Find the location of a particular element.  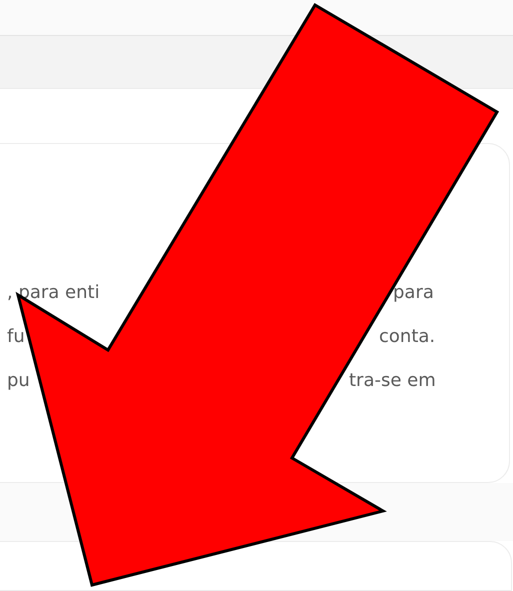

paragraph-text: tra-se em is located at coordinates (392, 381).